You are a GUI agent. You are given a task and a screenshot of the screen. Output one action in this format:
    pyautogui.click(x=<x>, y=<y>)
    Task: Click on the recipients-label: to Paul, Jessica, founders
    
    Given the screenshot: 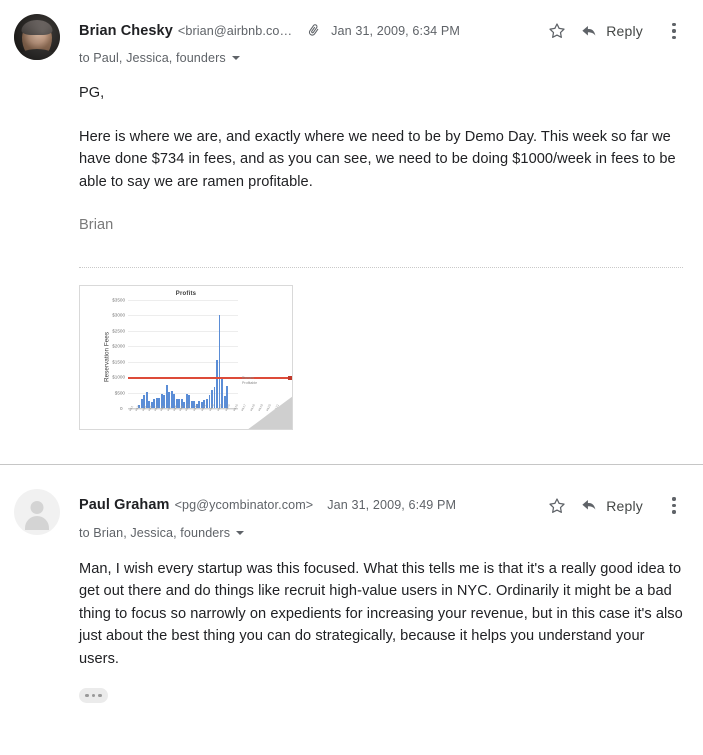 What is the action you would take?
    pyautogui.click(x=152, y=58)
    